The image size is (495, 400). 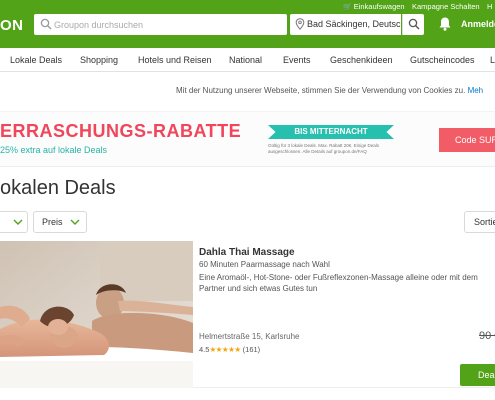 What do you see at coordinates (492, 60) in the screenshot?
I see `nav-more: L` at bounding box center [492, 60].